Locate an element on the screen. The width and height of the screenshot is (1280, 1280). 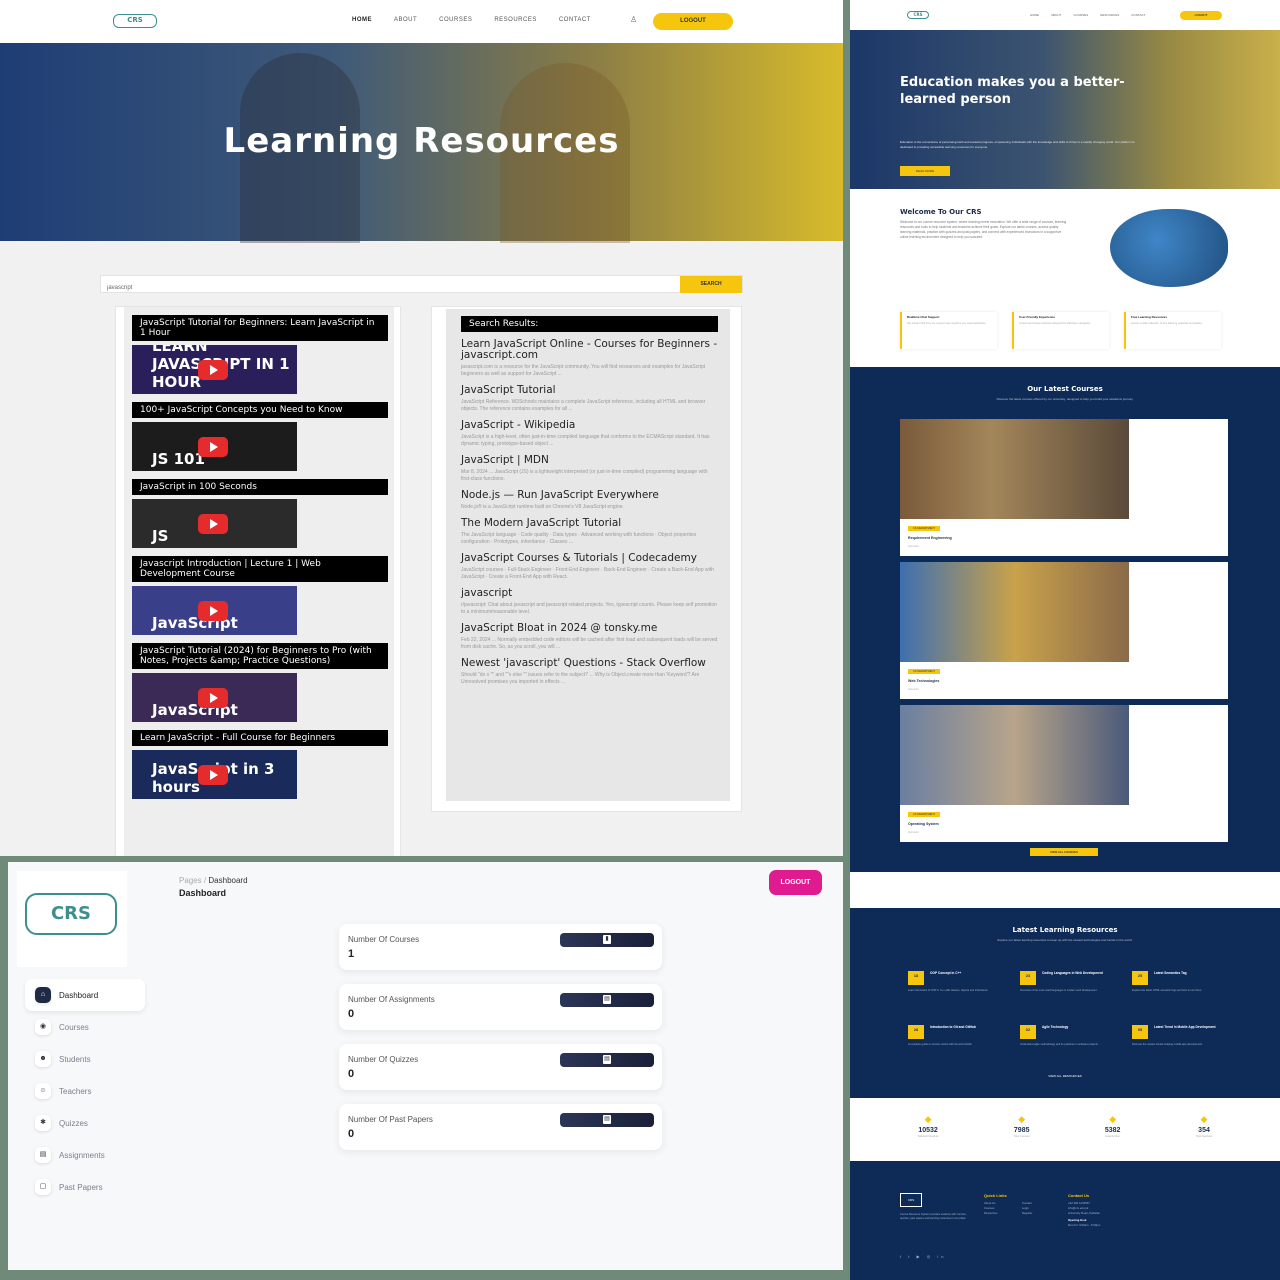
video-thumbnail: JavaScript in 3 hours is located at coordinates (214, 774).